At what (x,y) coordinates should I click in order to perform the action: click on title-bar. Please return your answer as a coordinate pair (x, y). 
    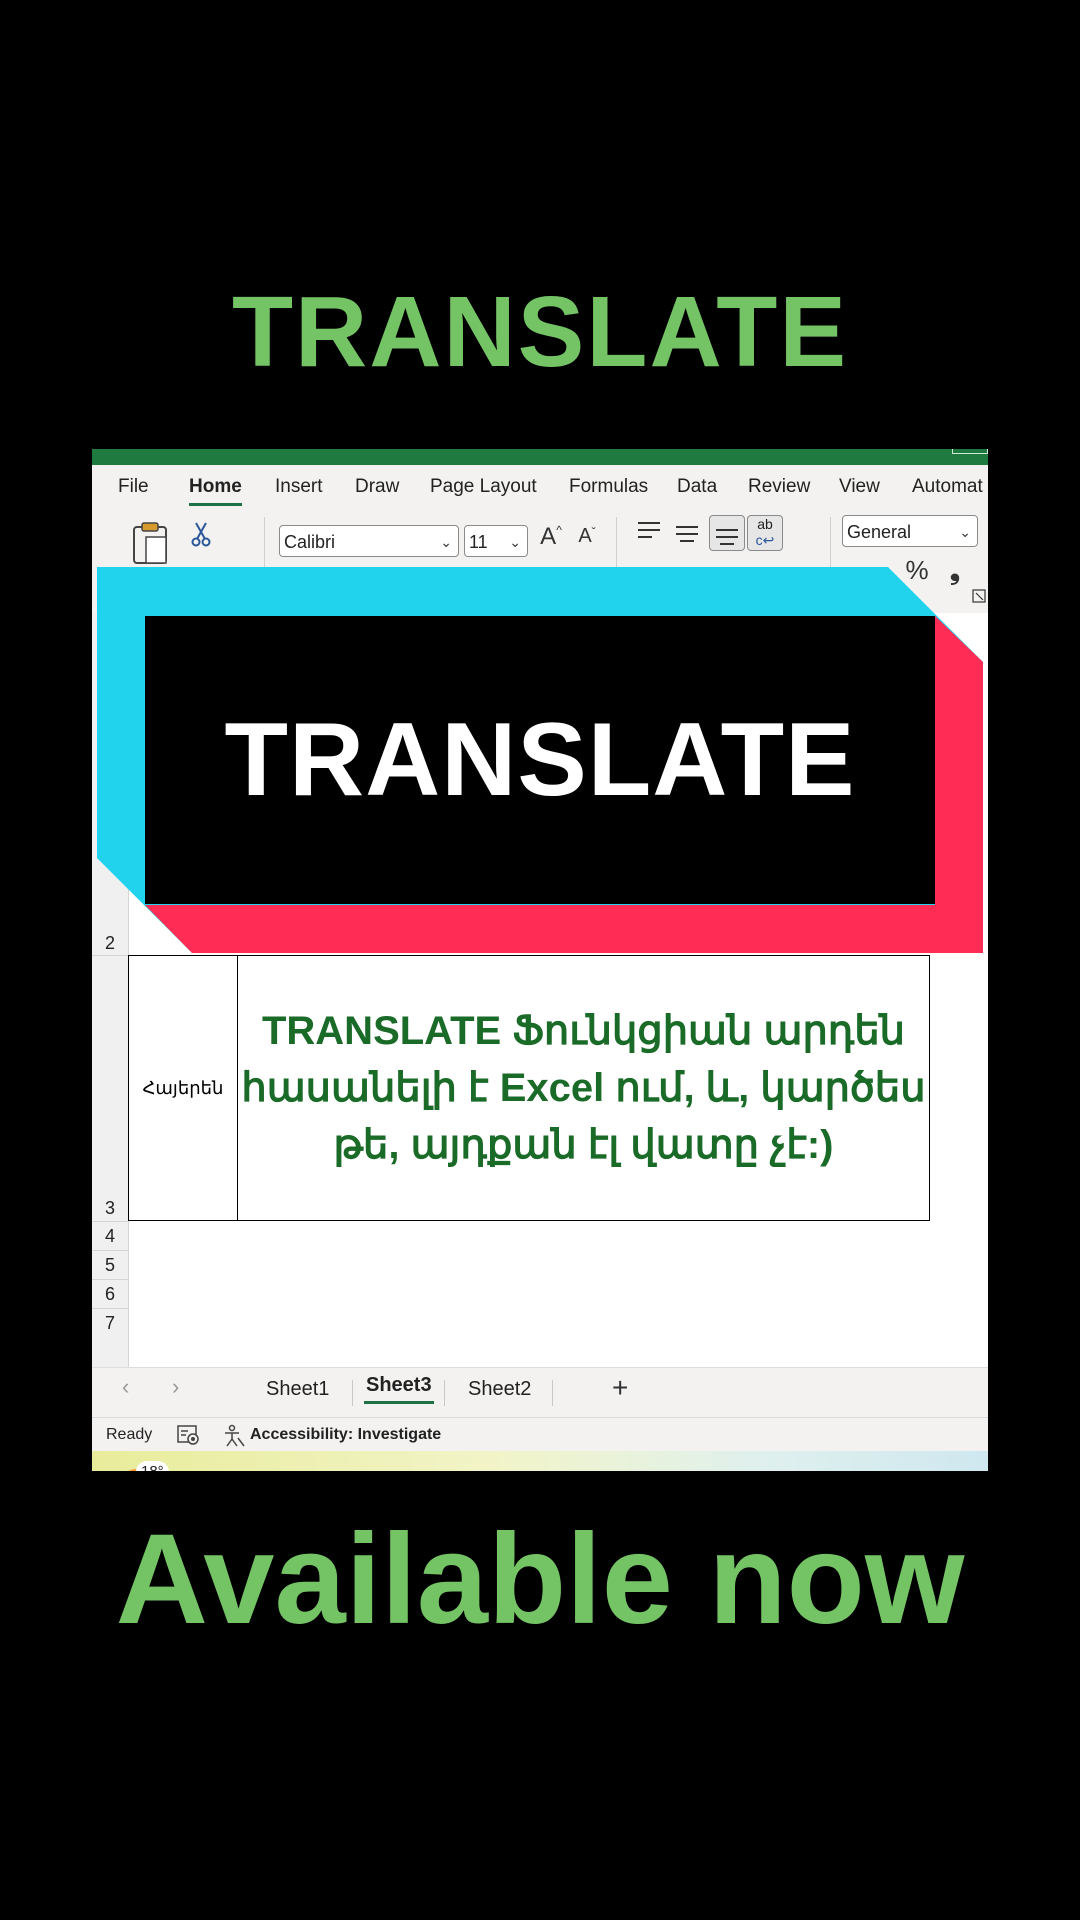
    Looking at the image, I should click on (540, 457).